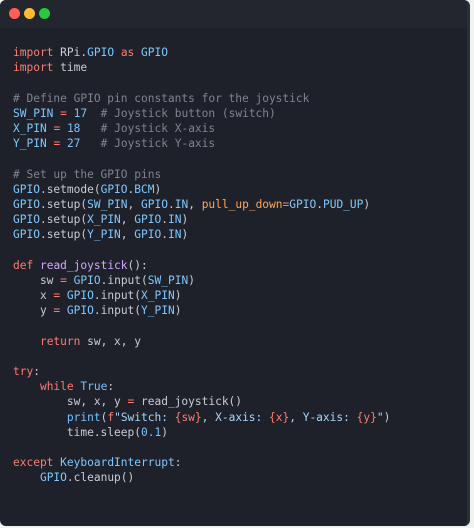  What do you see at coordinates (201, 219) in the screenshot?
I see `code-line: GPIO.setup(X_PIN, GPIO.IN)` at bounding box center [201, 219].